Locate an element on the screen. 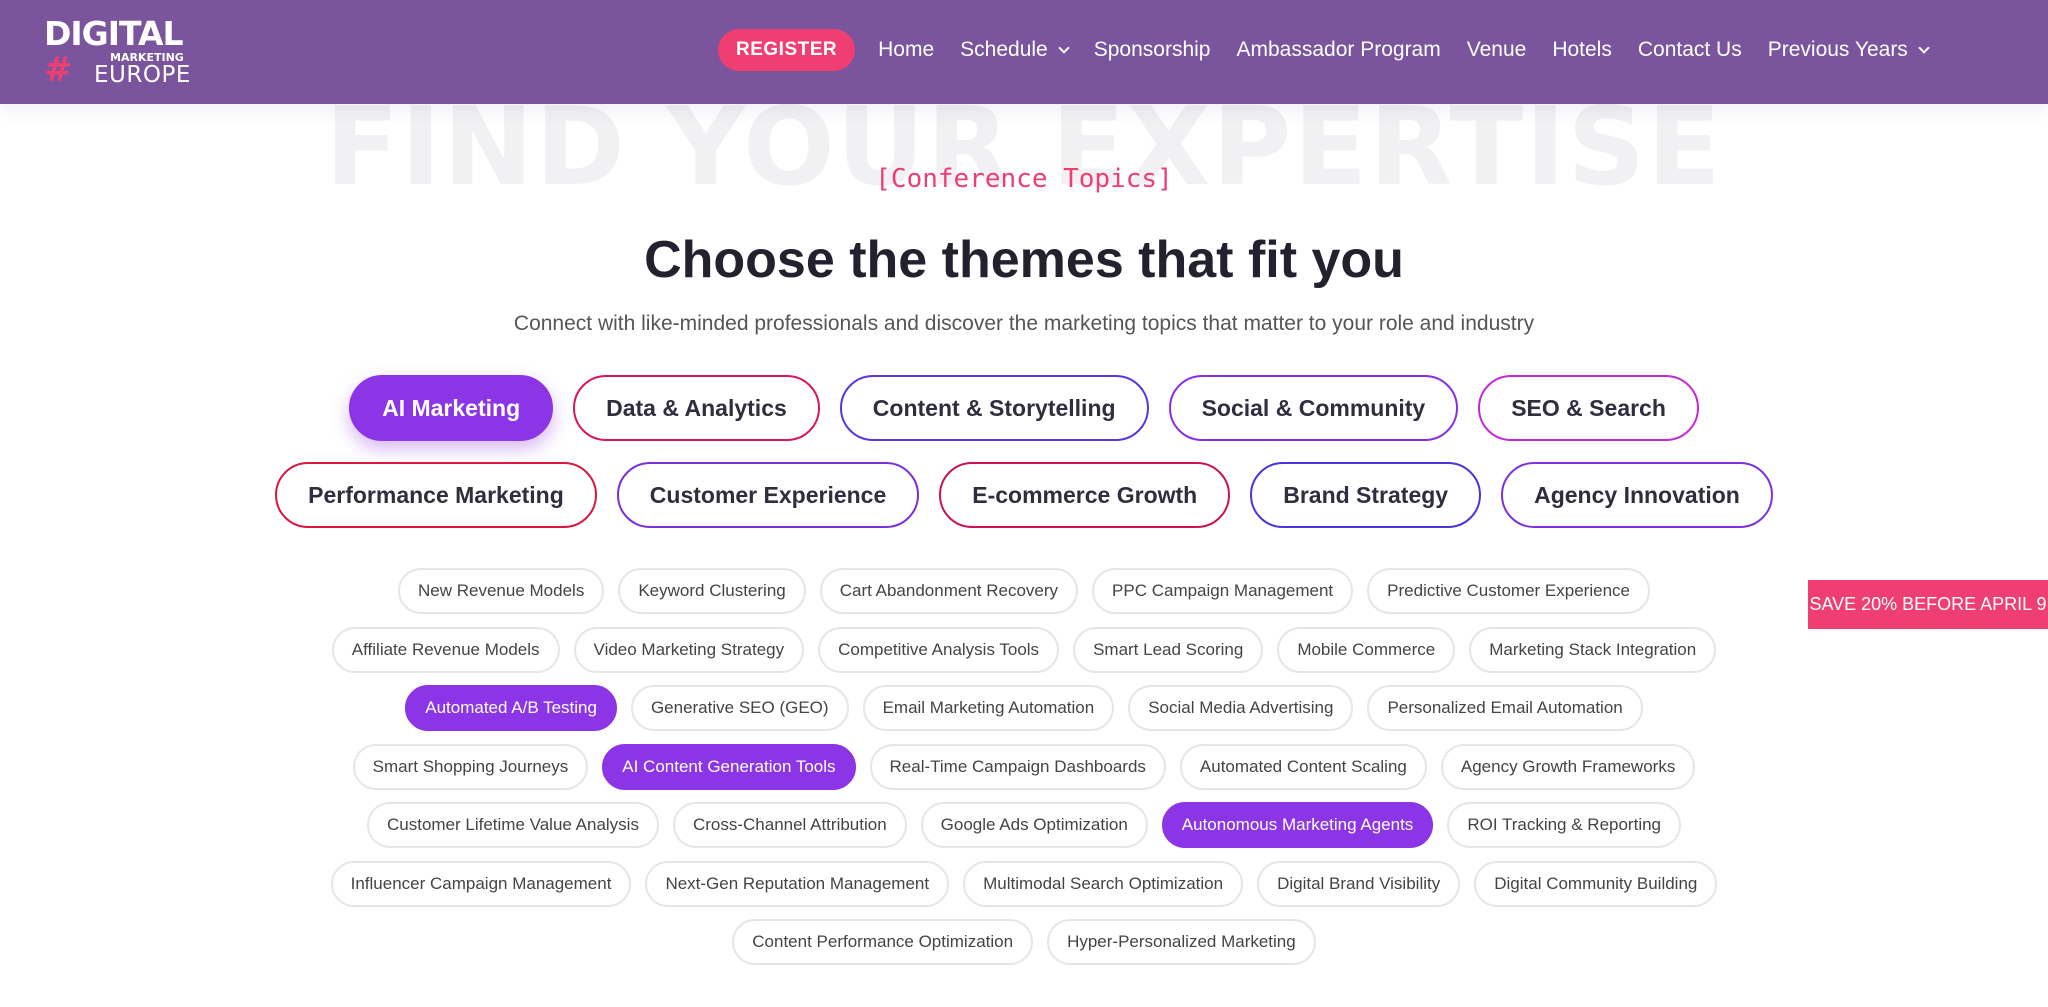  category-pill: Content & Storytelling is located at coordinates (994, 408).